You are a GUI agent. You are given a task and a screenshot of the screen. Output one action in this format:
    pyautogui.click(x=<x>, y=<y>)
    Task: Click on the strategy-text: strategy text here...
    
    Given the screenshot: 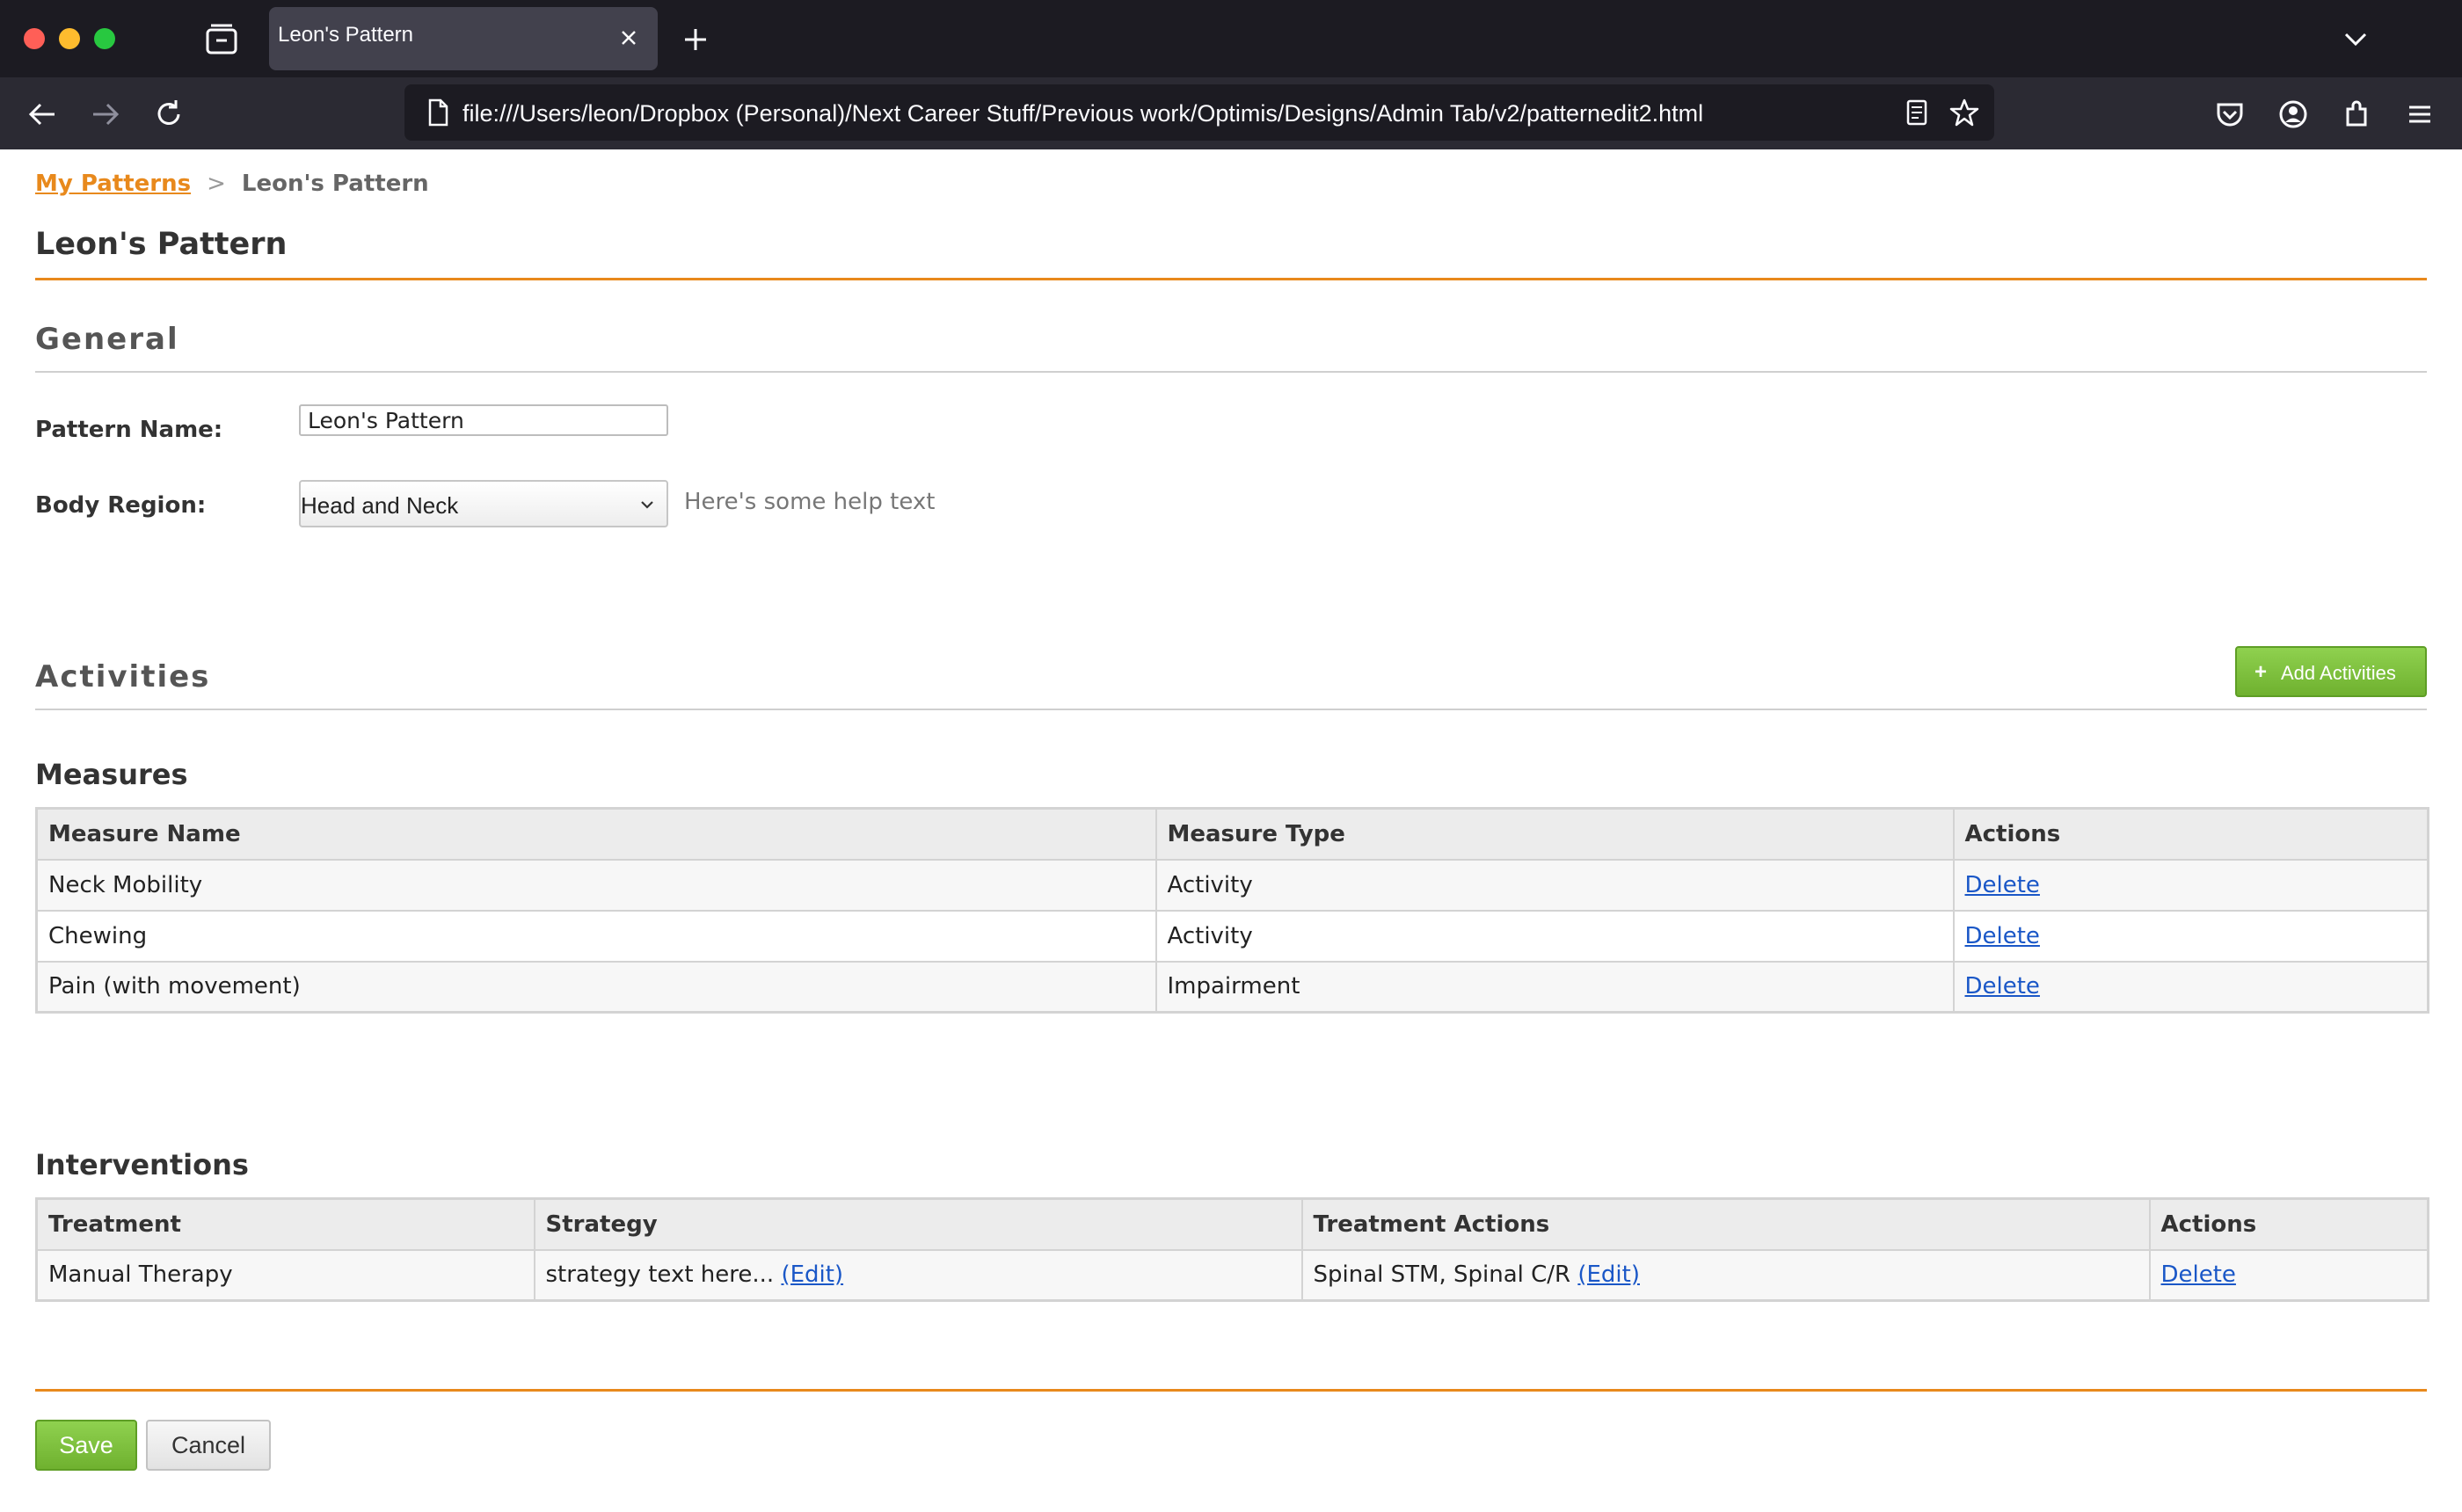 What is the action you would take?
    pyautogui.click(x=660, y=1275)
    